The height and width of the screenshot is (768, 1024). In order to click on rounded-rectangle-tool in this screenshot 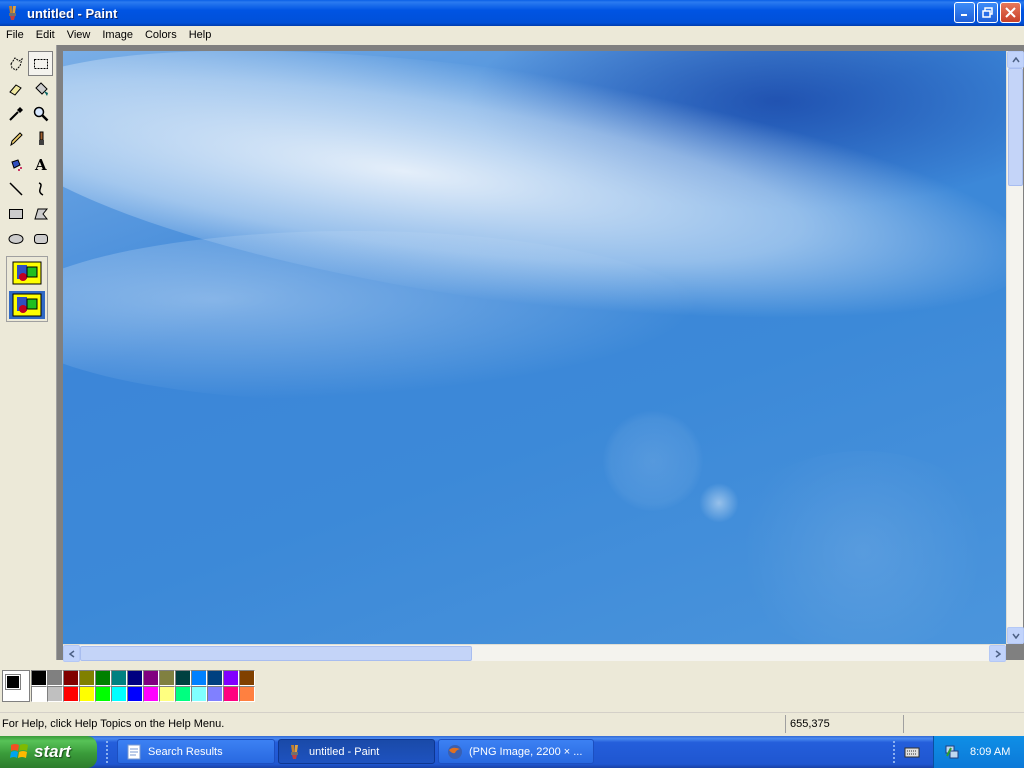, I will do `click(40, 238)`.